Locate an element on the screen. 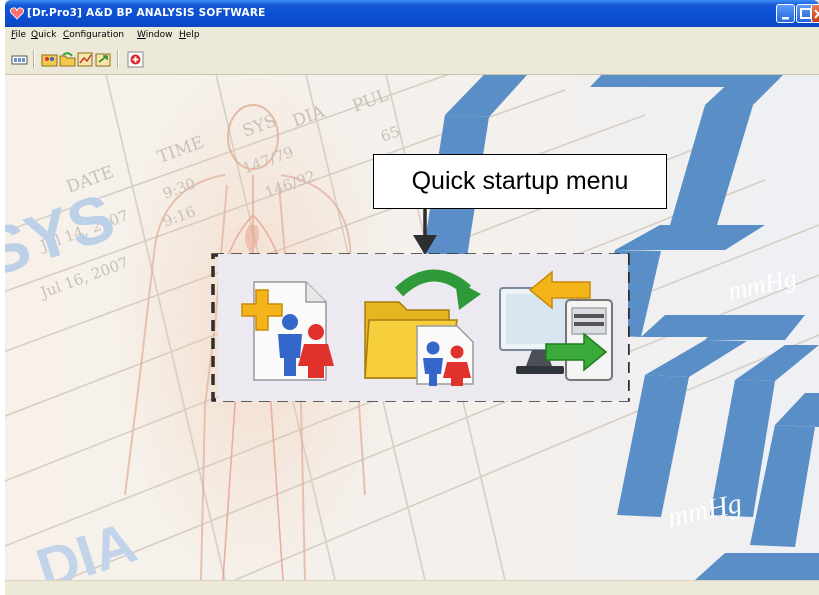 This screenshot has height=595, width=819. add-record-icon is located at coordinates (135, 59).